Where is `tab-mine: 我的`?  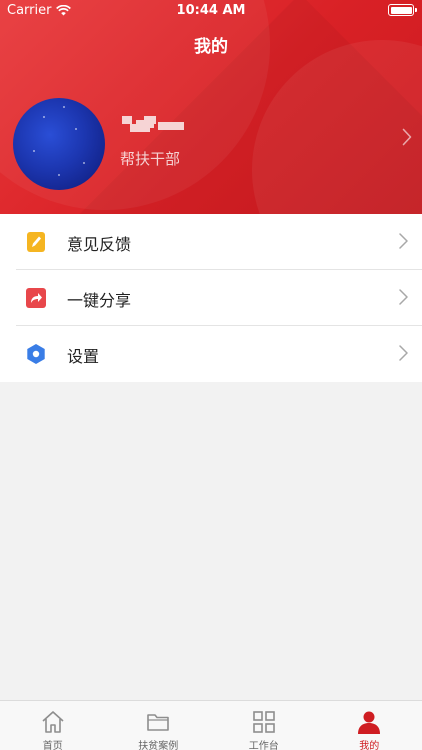 tab-mine: 我的 is located at coordinates (369, 725).